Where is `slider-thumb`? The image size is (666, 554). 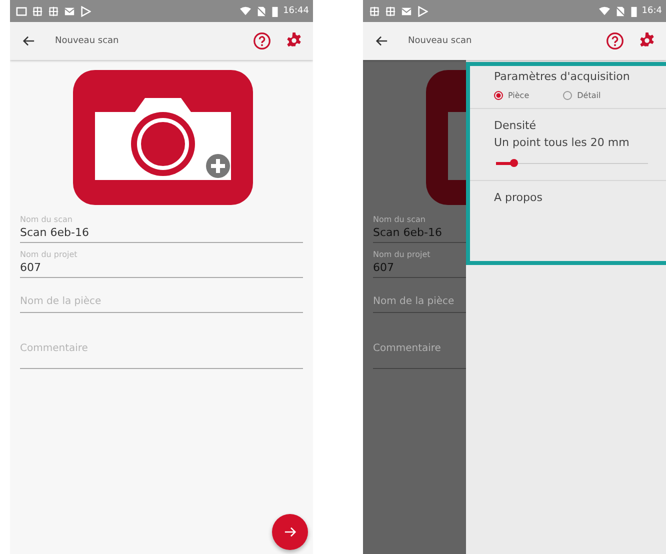
slider-thumb is located at coordinates (514, 163).